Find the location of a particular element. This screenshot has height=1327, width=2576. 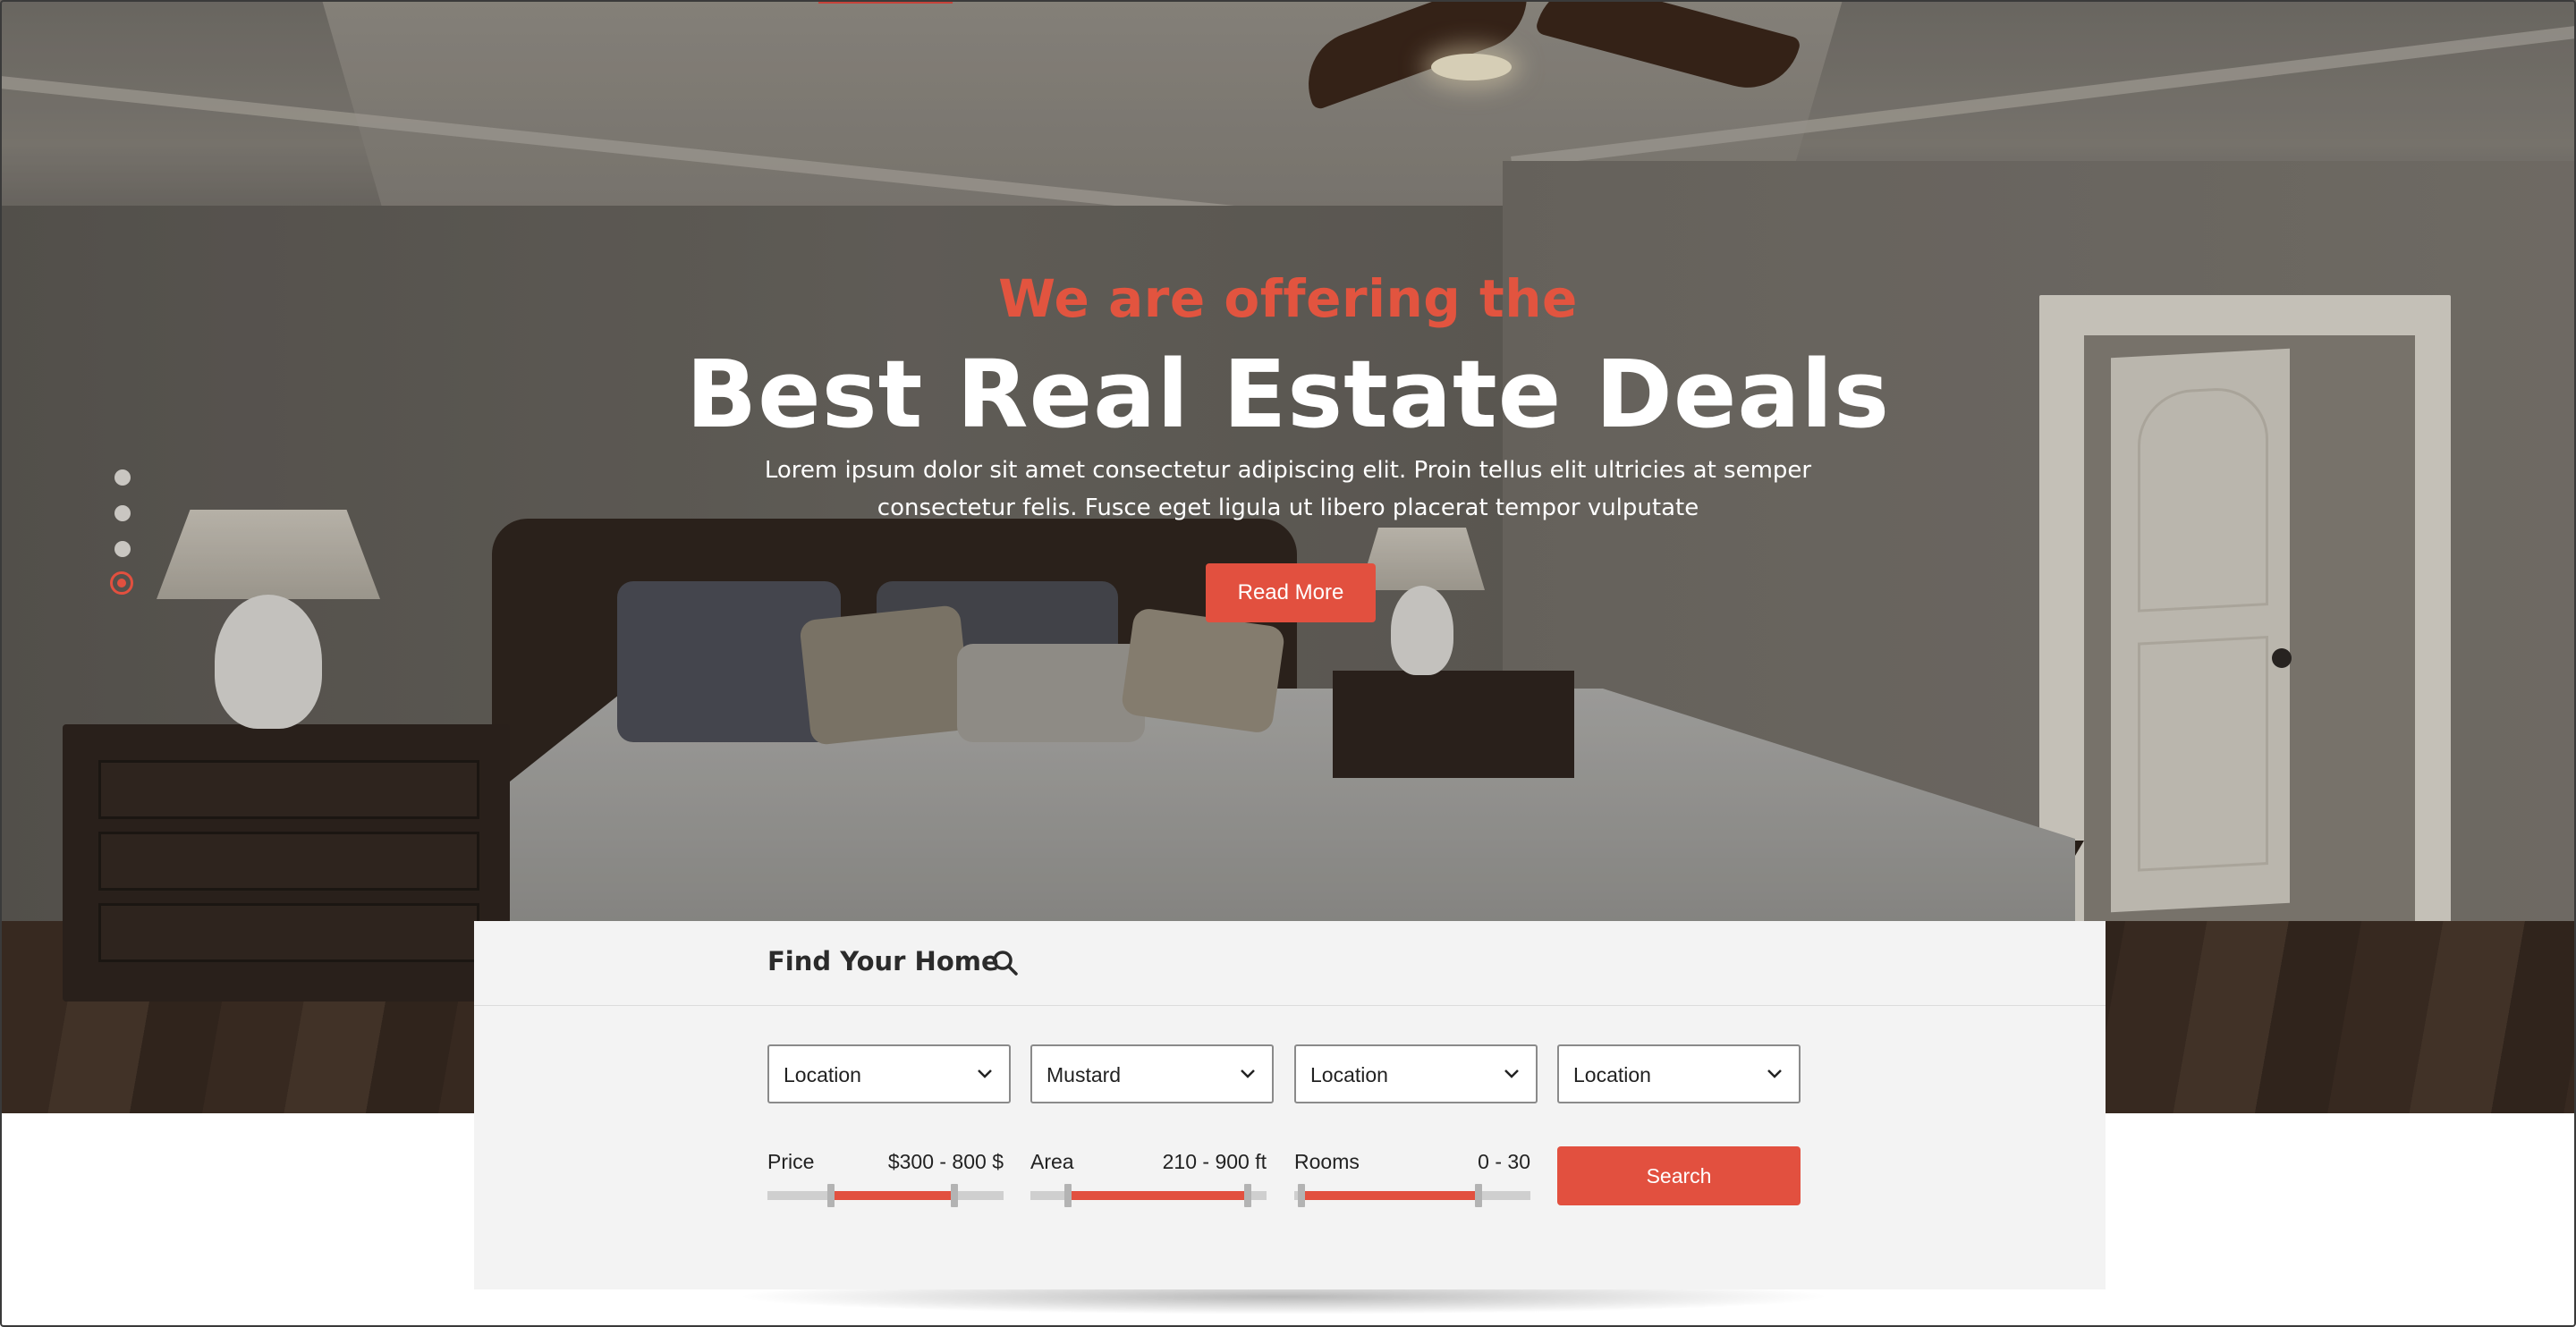

area-range-max-handle is located at coordinates (1247, 1195).